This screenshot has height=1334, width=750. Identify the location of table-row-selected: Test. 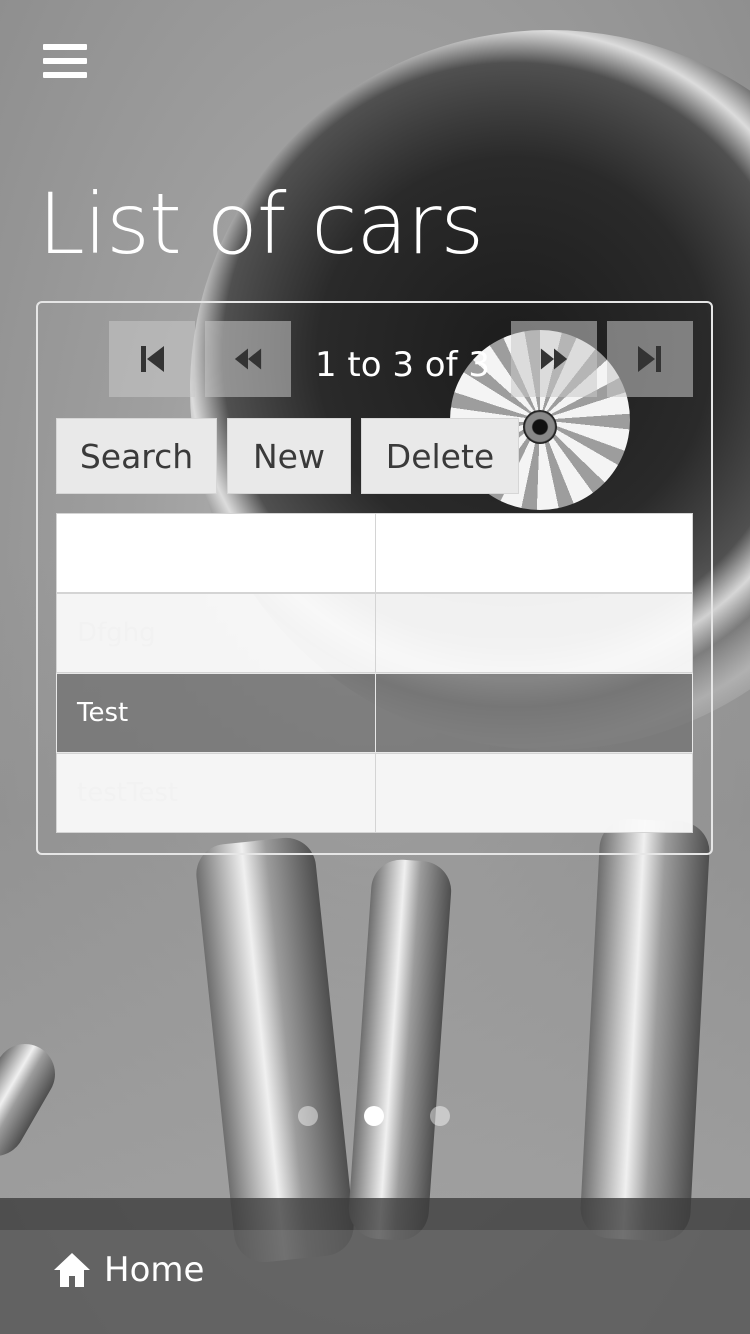
(374, 713).